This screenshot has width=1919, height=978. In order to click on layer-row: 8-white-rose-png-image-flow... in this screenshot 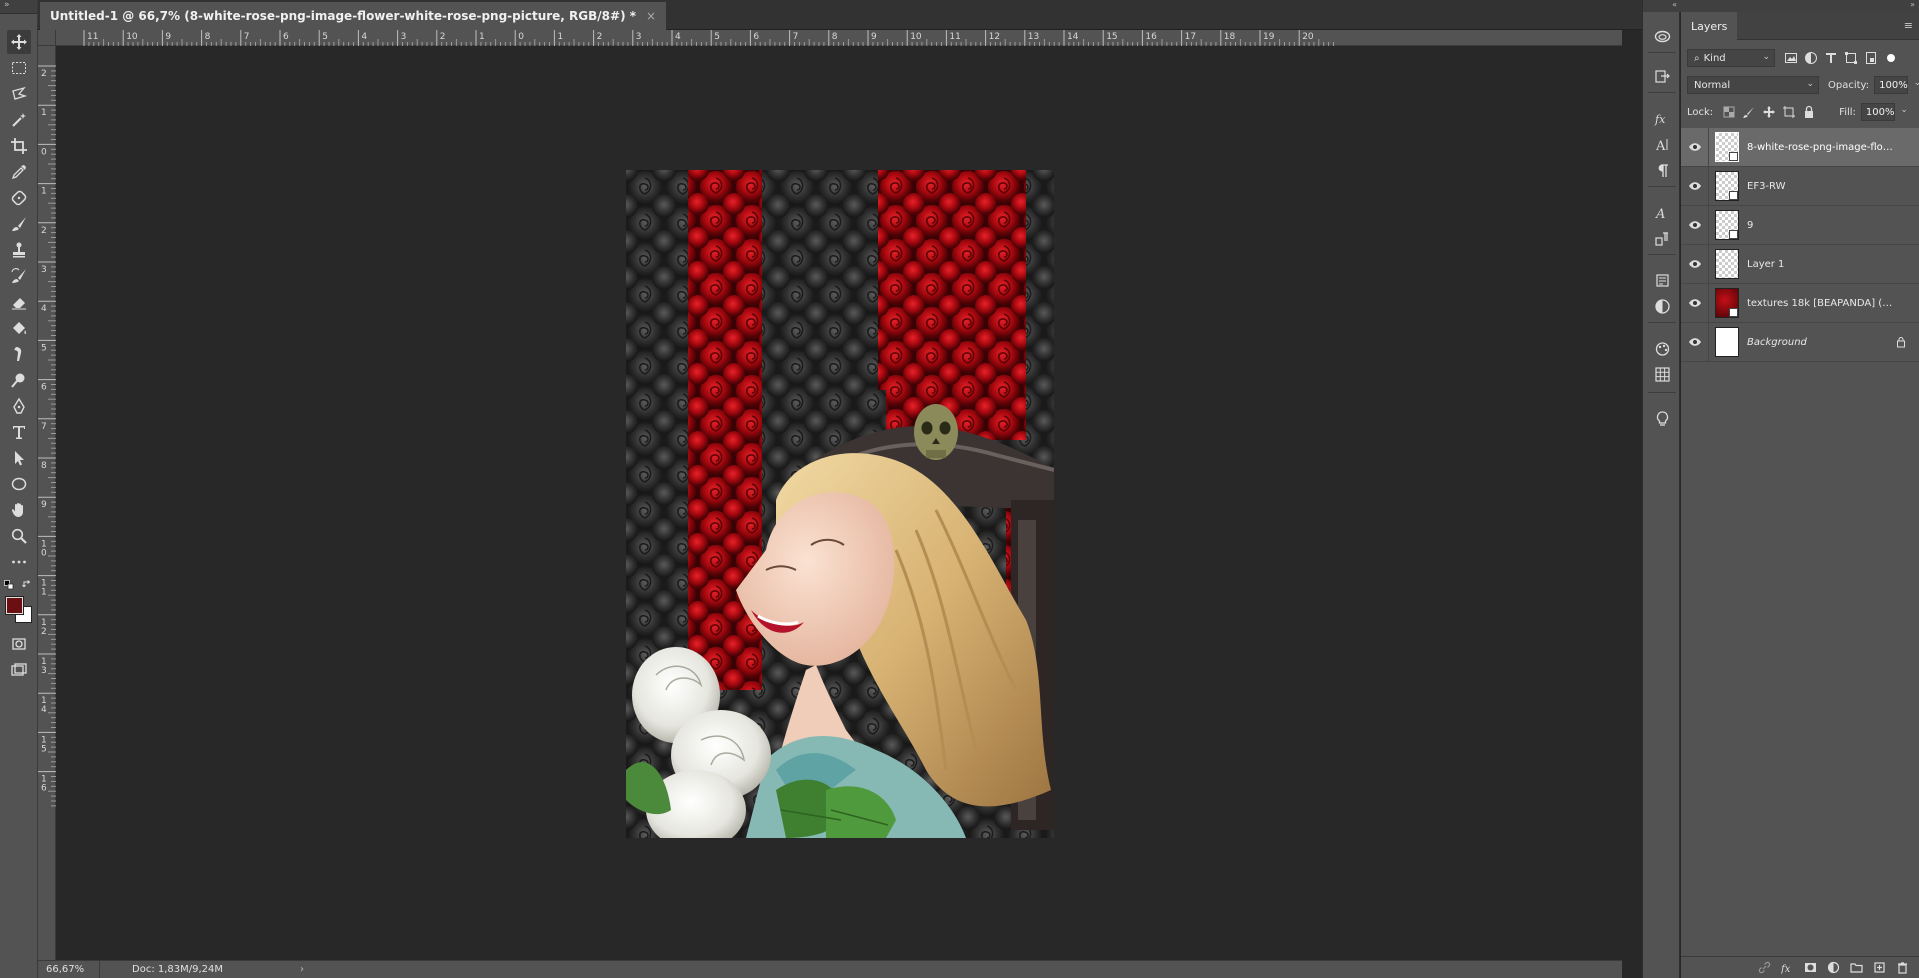, I will do `click(1800, 147)`.